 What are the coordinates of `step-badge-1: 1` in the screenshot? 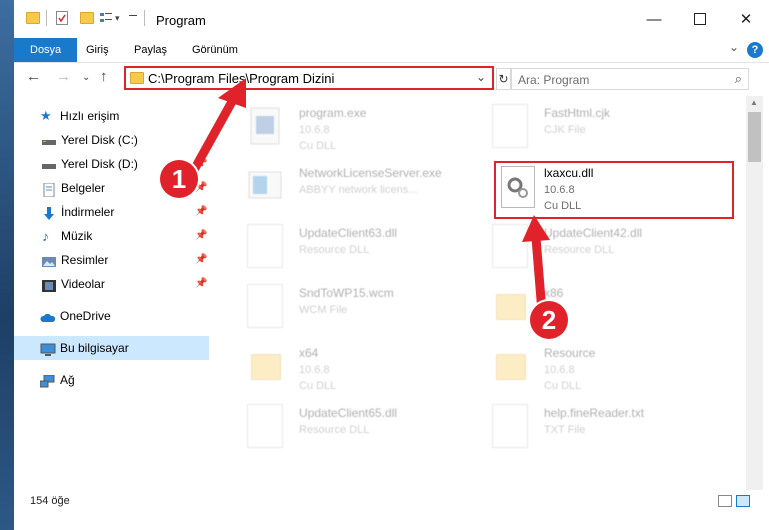 It's located at (179, 179).